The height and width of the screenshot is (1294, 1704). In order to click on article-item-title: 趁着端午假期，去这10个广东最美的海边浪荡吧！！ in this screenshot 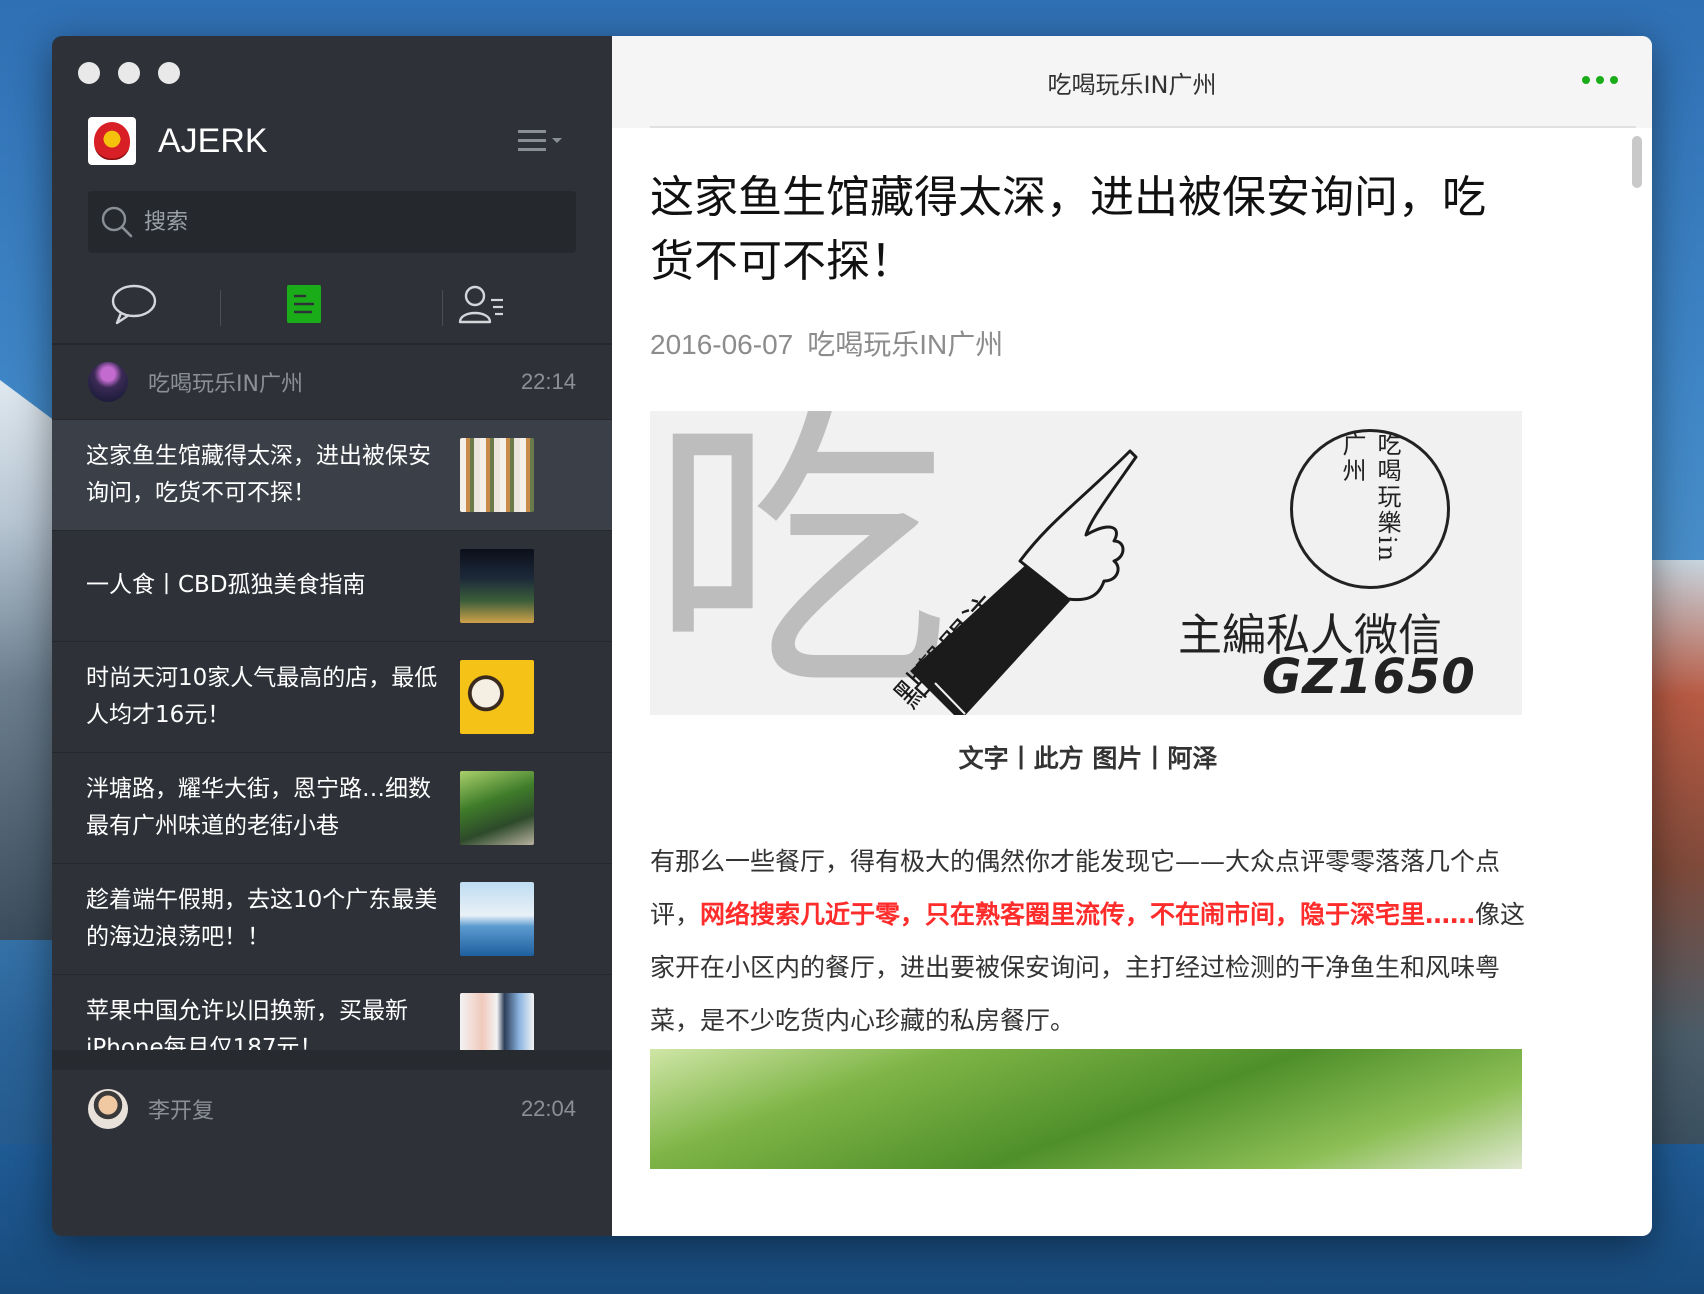, I will do `click(262, 918)`.